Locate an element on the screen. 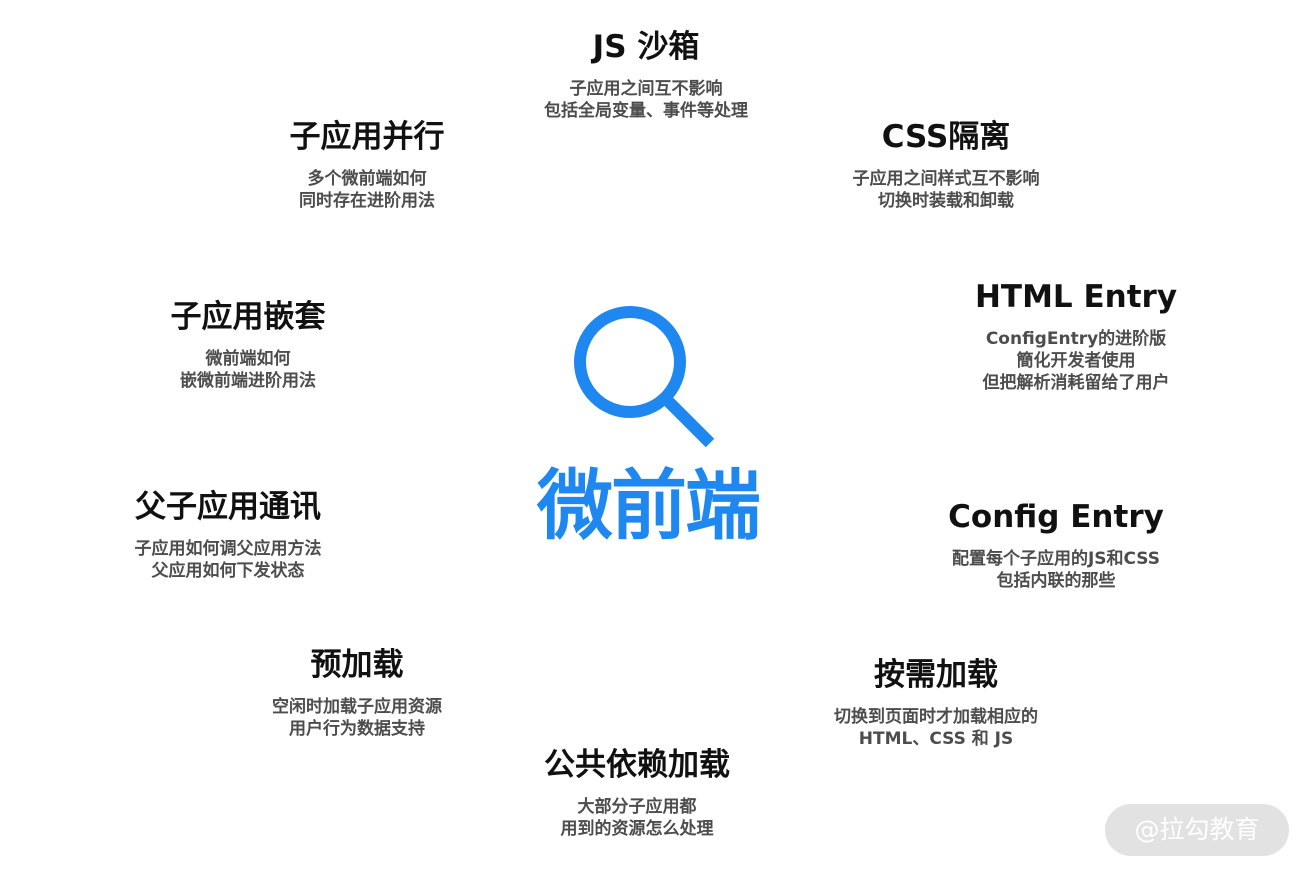  feature-preload: 预加载 空闲时加载子应用资源 用户行为数据支持 is located at coordinates (357, 693).